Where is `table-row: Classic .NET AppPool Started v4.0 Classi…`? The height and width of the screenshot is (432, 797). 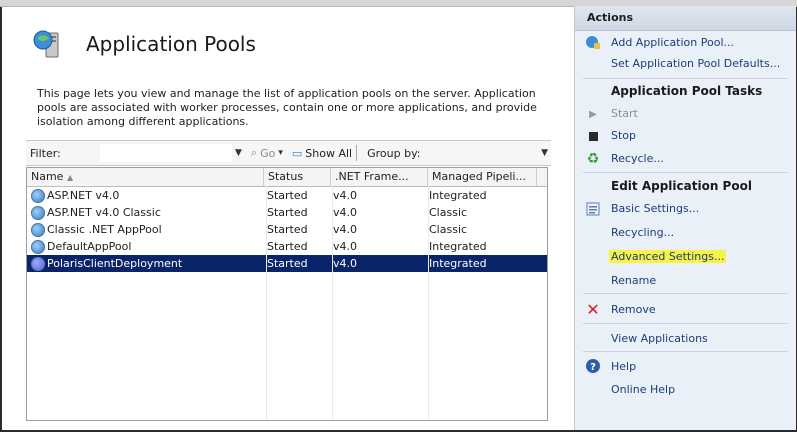 table-row: Classic .NET AppPool Started v4.0 Classi… is located at coordinates (287, 229).